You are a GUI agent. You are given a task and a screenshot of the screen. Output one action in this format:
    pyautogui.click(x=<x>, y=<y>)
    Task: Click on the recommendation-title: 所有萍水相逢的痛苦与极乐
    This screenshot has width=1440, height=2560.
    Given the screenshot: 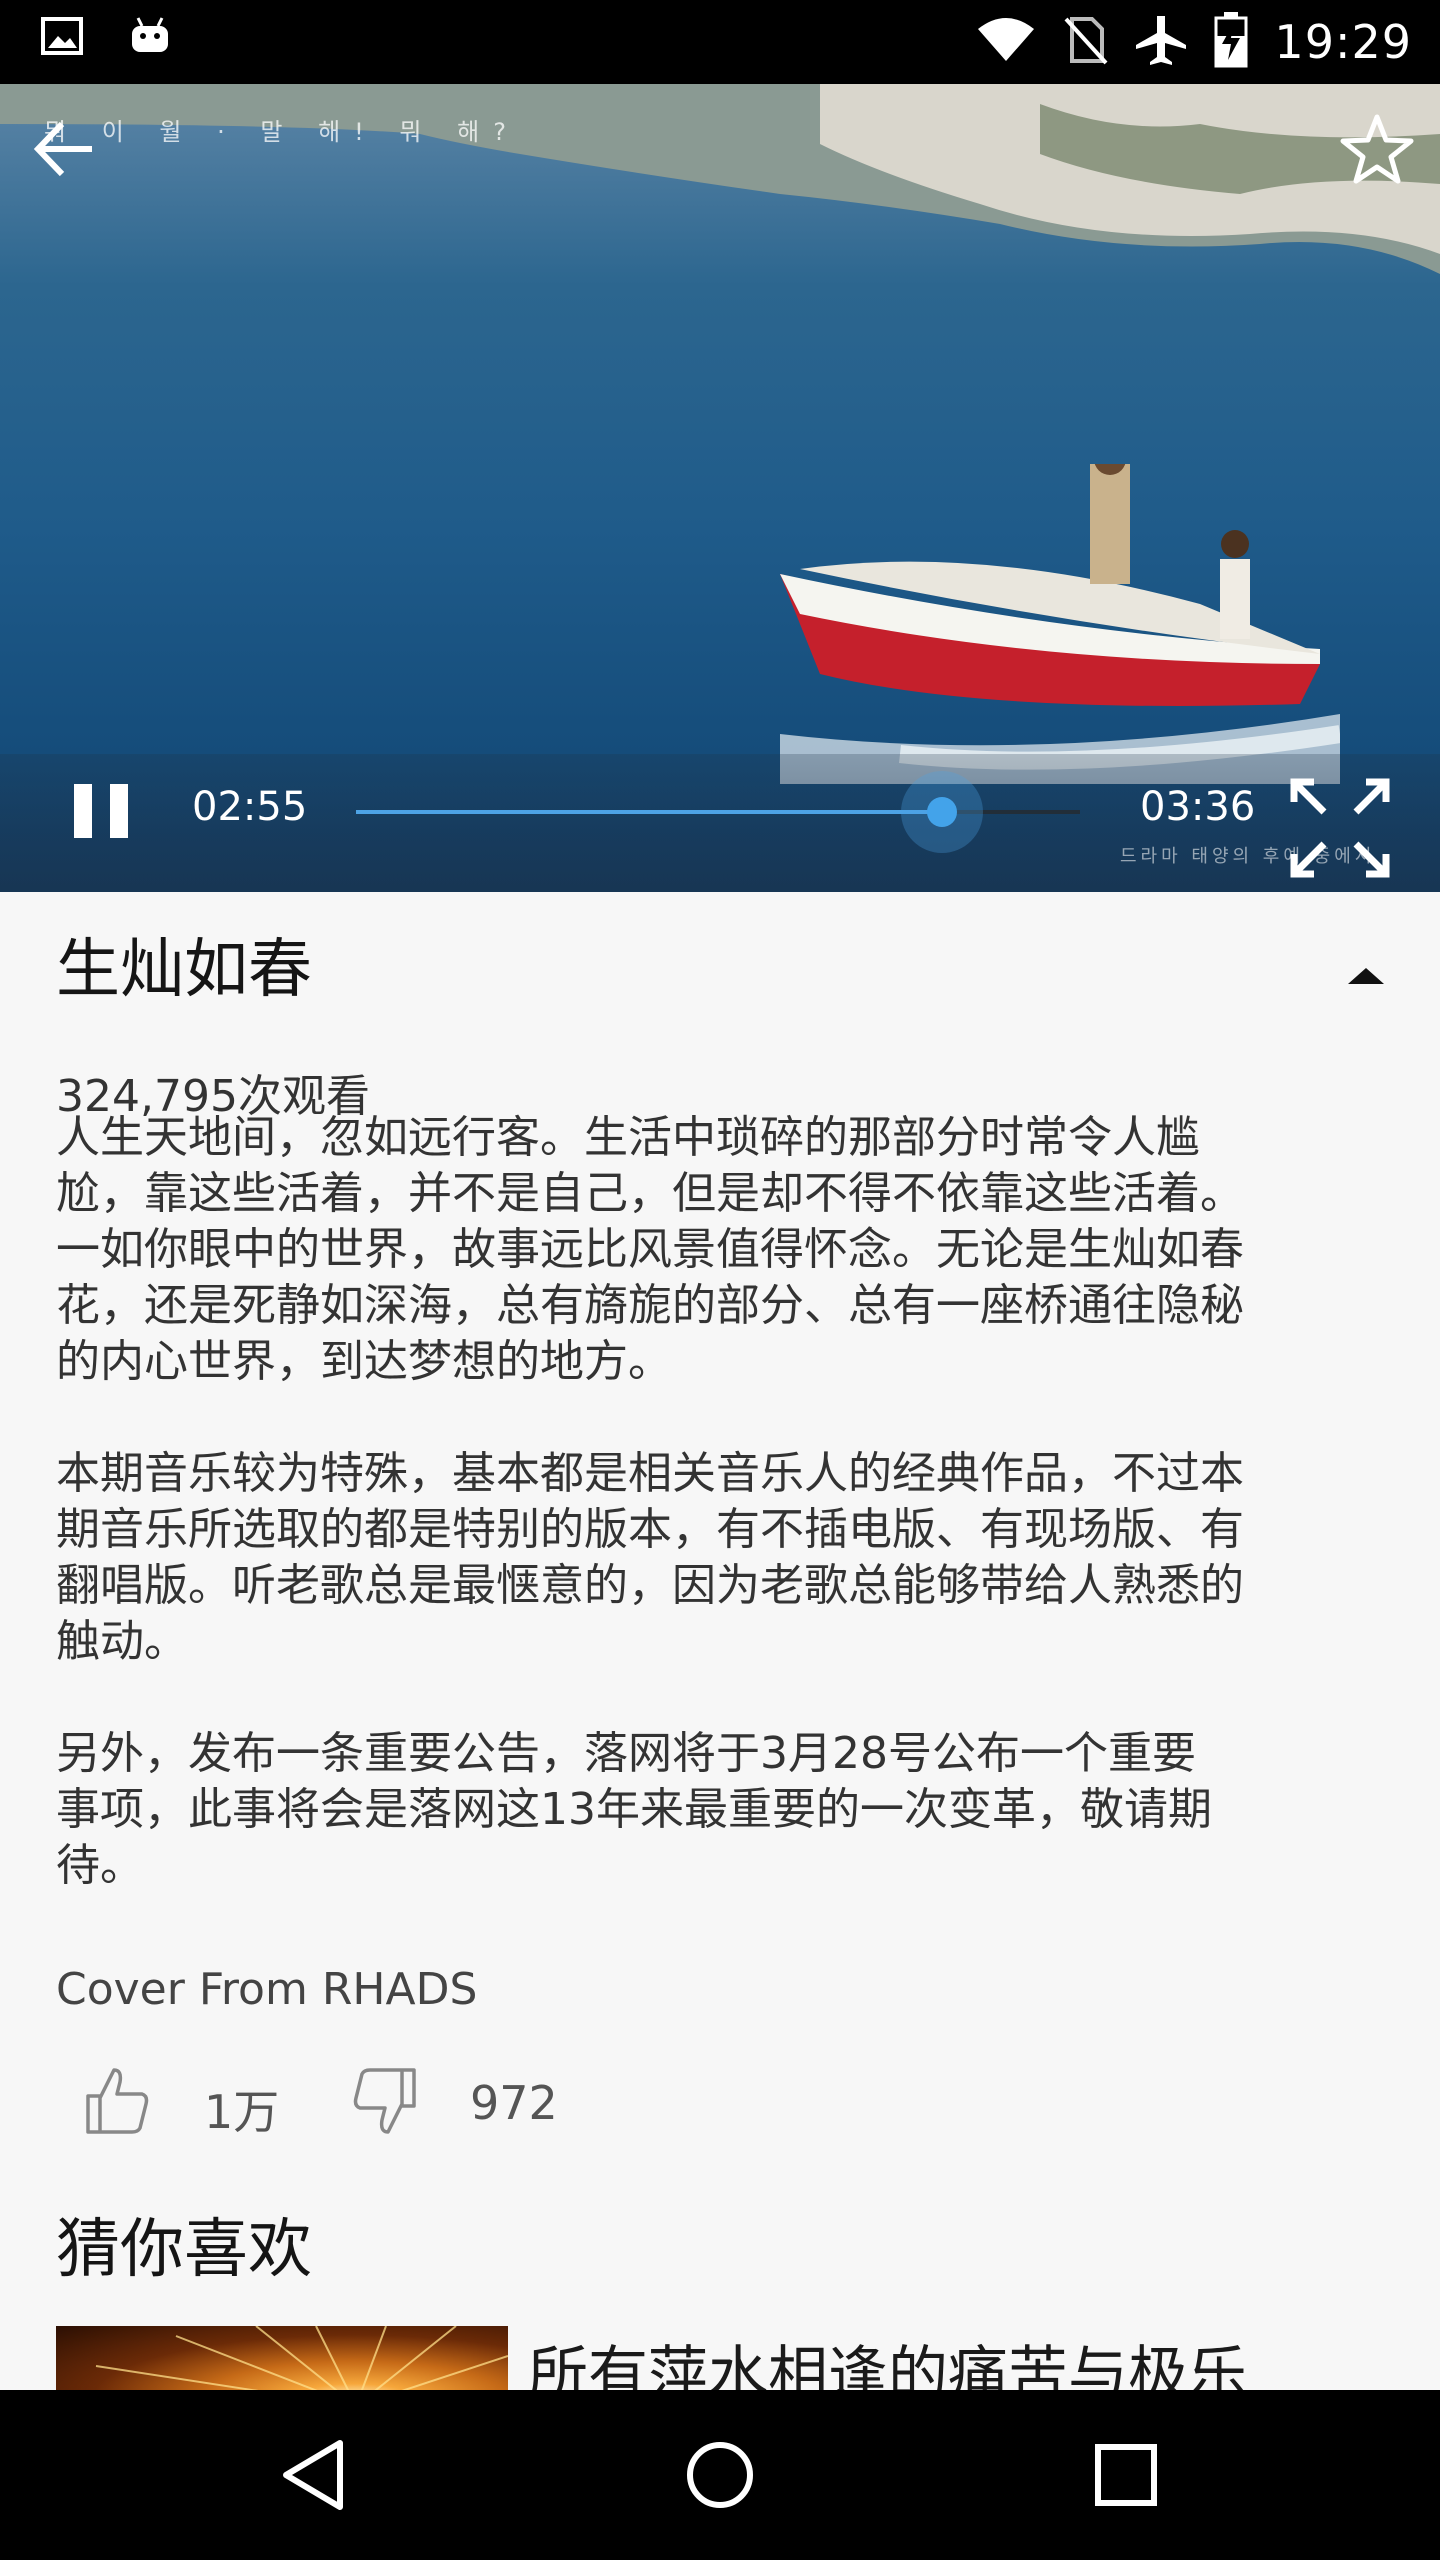 What is the action you would take?
    pyautogui.click(x=888, y=2365)
    